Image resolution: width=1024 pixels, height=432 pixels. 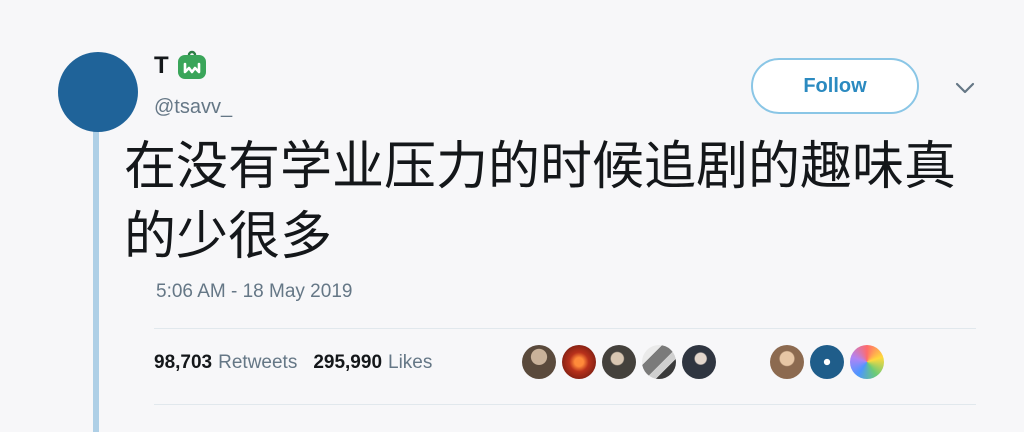 I want to click on user-handle: @tsavv_, so click(x=193, y=107).